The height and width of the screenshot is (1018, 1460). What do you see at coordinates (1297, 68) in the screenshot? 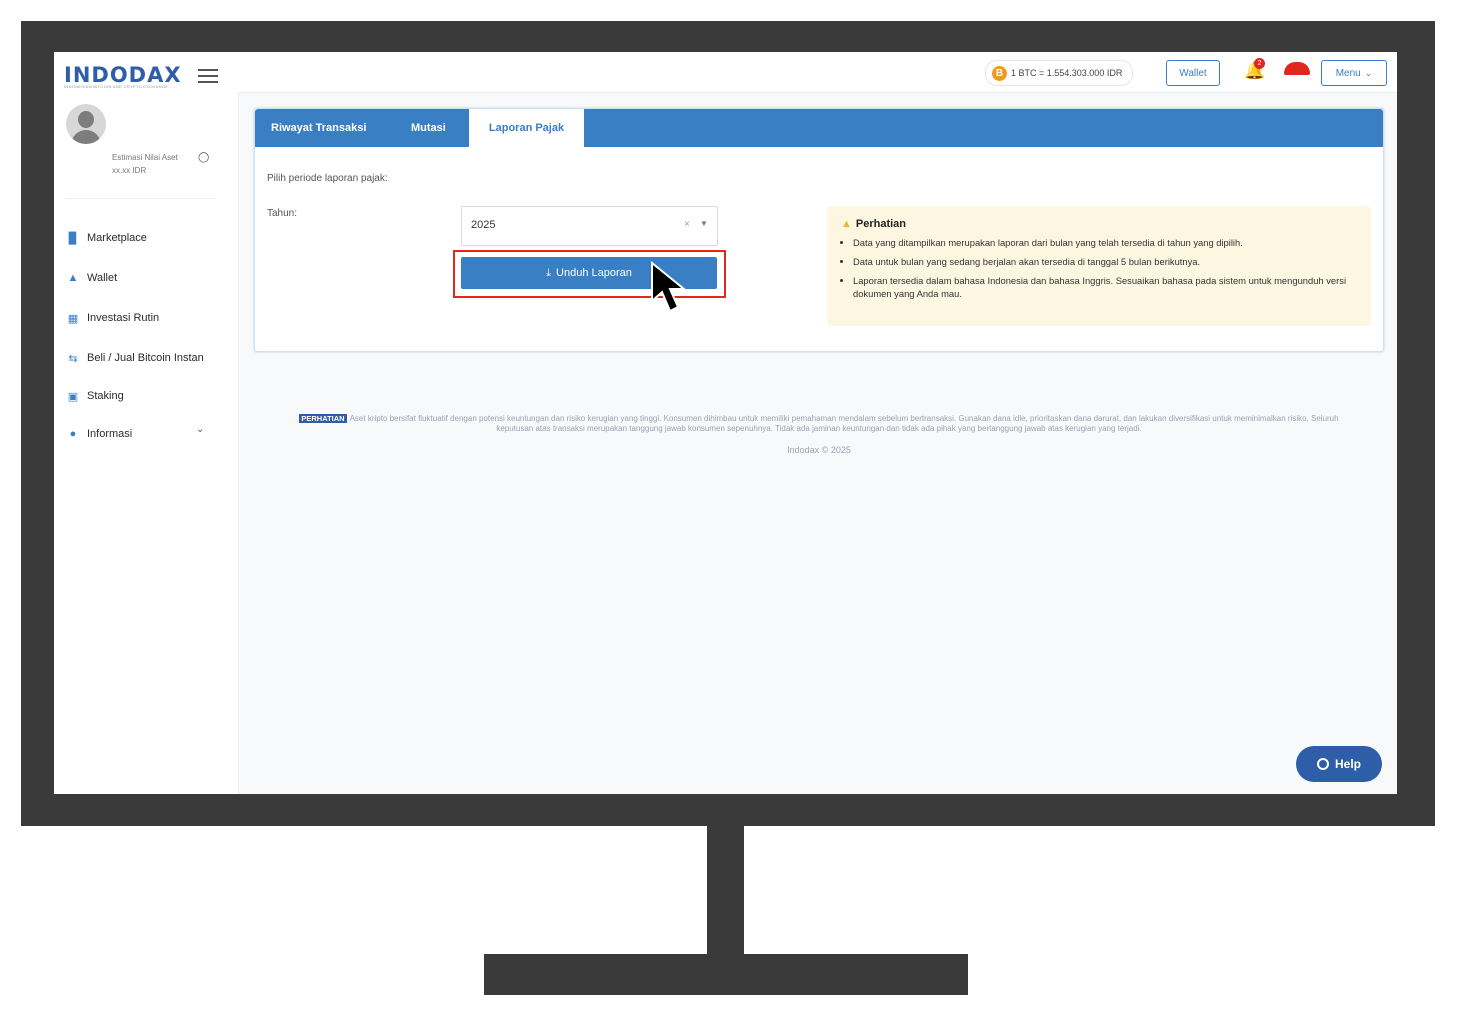
I see `language-flag-icon` at bounding box center [1297, 68].